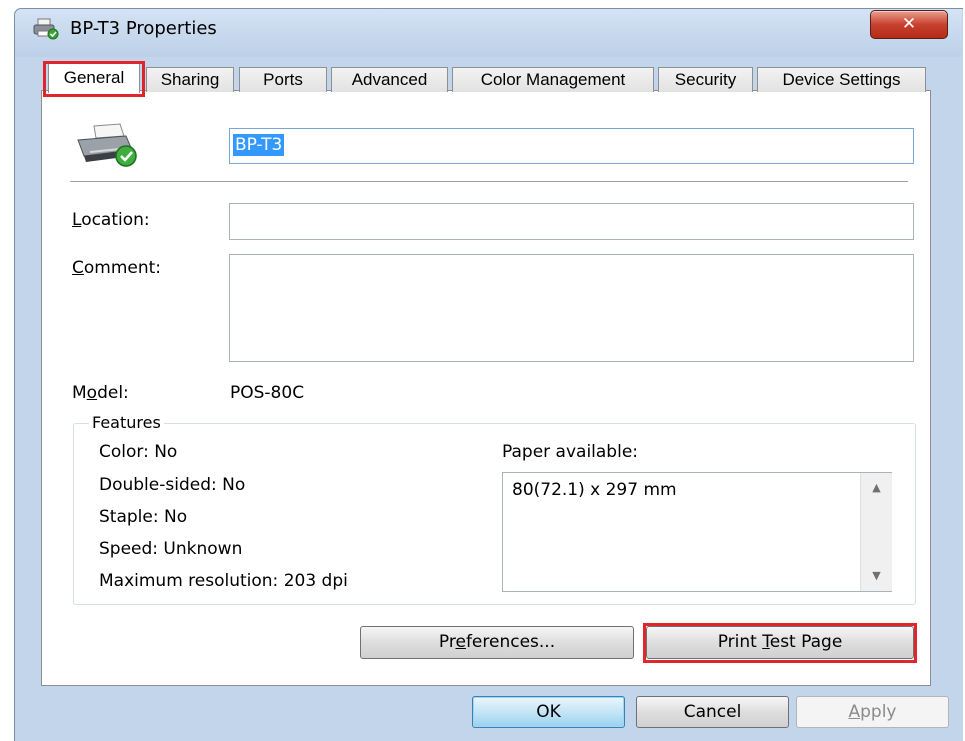 Image resolution: width=965 pixels, height=741 pixels. What do you see at coordinates (172, 485) in the screenshot?
I see `feature-double-sided: Double-sided: No` at bounding box center [172, 485].